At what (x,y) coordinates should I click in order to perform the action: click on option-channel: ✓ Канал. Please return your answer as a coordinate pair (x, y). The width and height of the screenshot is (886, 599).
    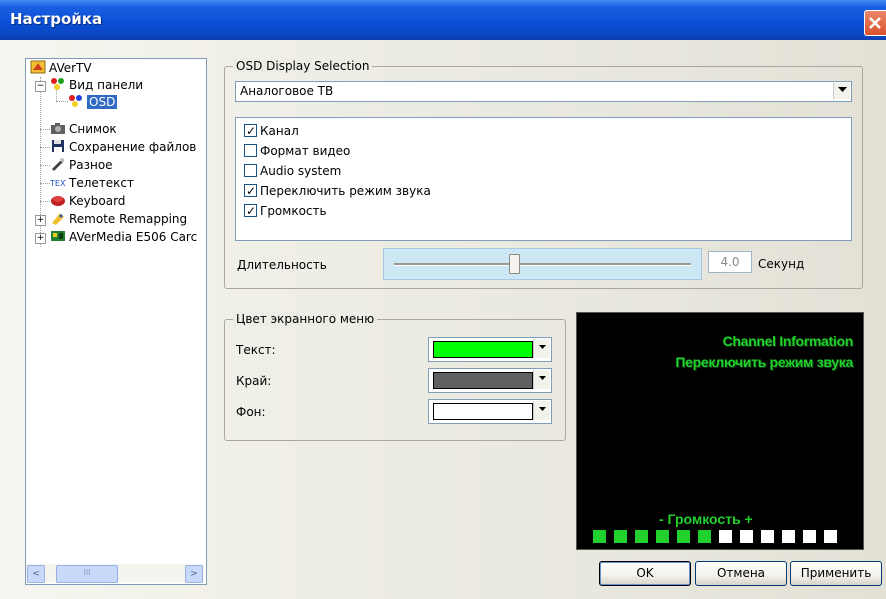
    Looking at the image, I should click on (271, 131).